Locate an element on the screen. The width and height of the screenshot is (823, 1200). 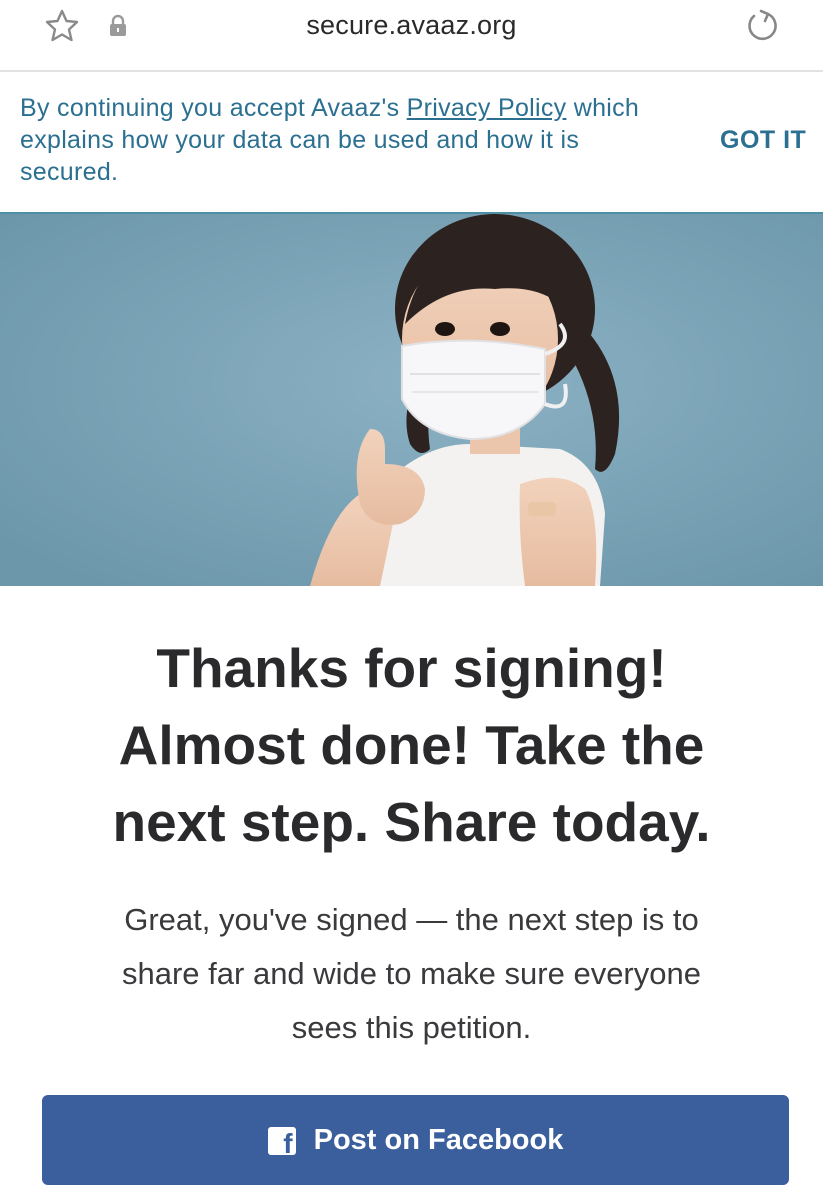
post-on-facebook-button: f Post on Facebook is located at coordinates (415, 1140).